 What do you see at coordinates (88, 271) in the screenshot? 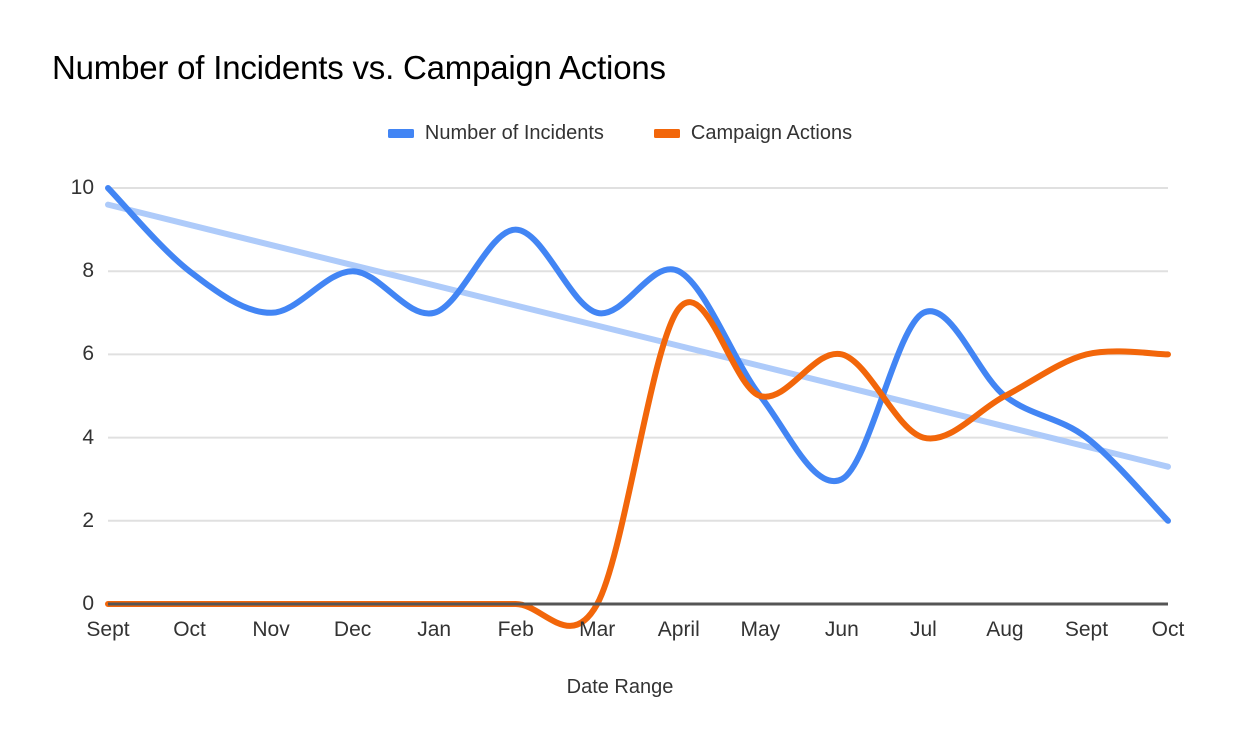
I see `y-axis-tick-label: 8` at bounding box center [88, 271].